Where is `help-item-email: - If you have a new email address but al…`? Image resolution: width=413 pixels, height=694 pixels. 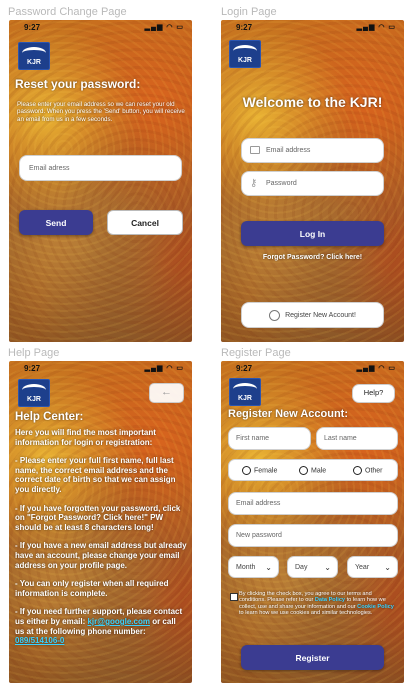
help-item-email: - If you have a new email address but al… is located at coordinates (101, 555).